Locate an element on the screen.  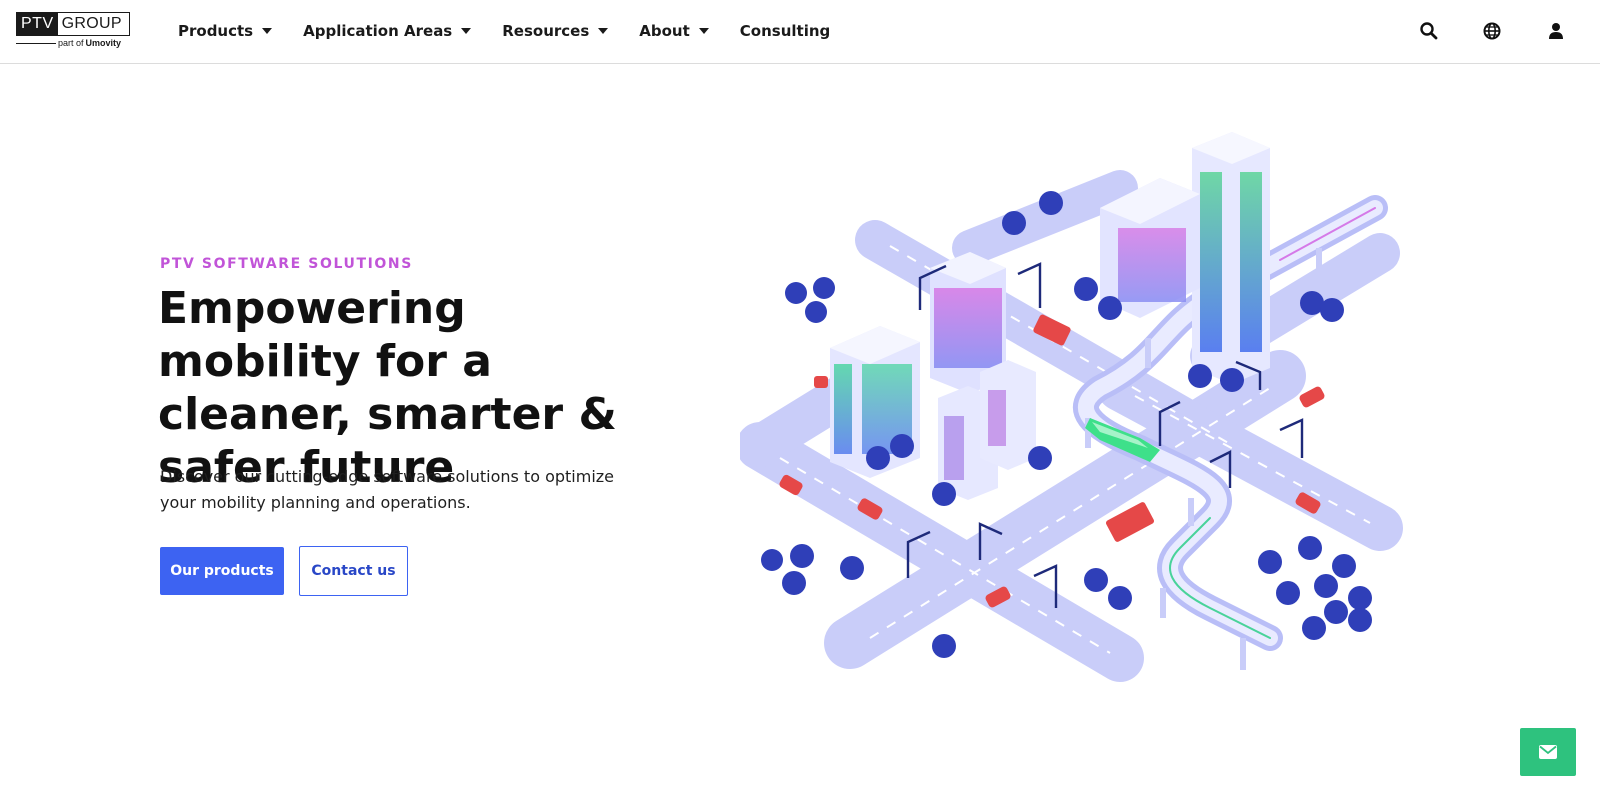
nav-item-application-areas: Application Areas is located at coordinates (387, 31).